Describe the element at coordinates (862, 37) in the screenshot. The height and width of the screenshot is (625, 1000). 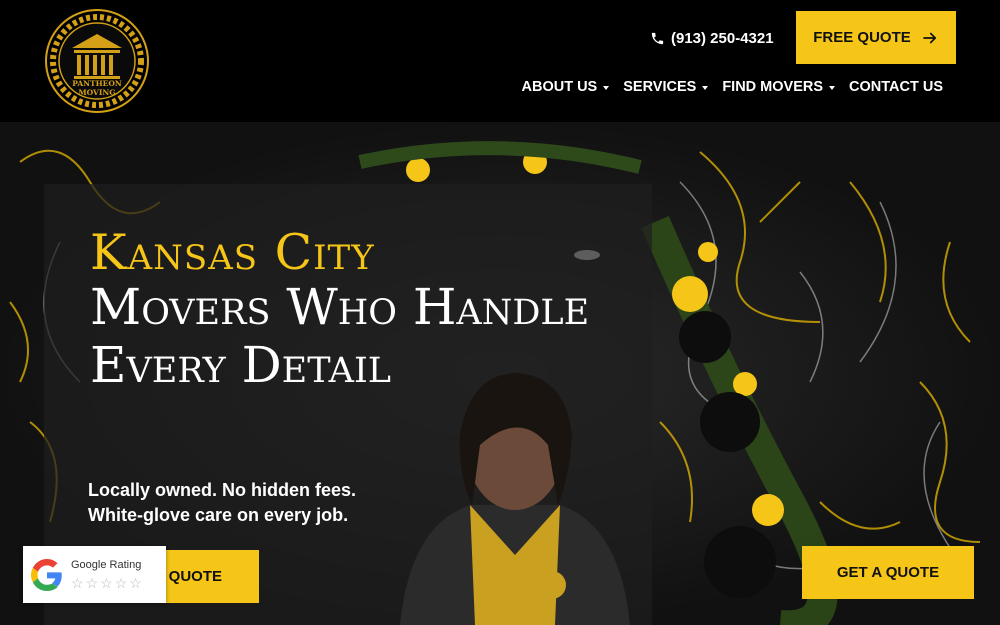
I see `free-quote-label: FREE QUOTE` at that location.